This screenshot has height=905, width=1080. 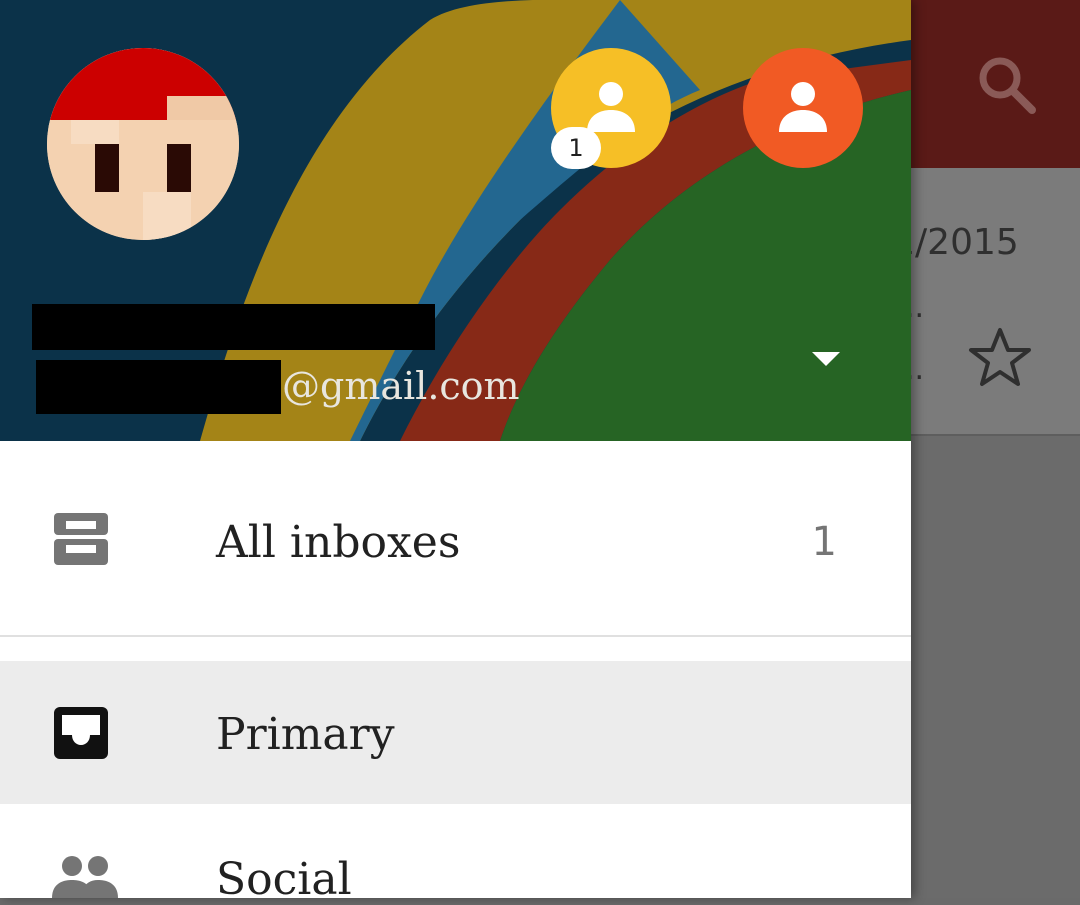 I want to click on nav-count-all-inboxes: 1, so click(x=824, y=542).